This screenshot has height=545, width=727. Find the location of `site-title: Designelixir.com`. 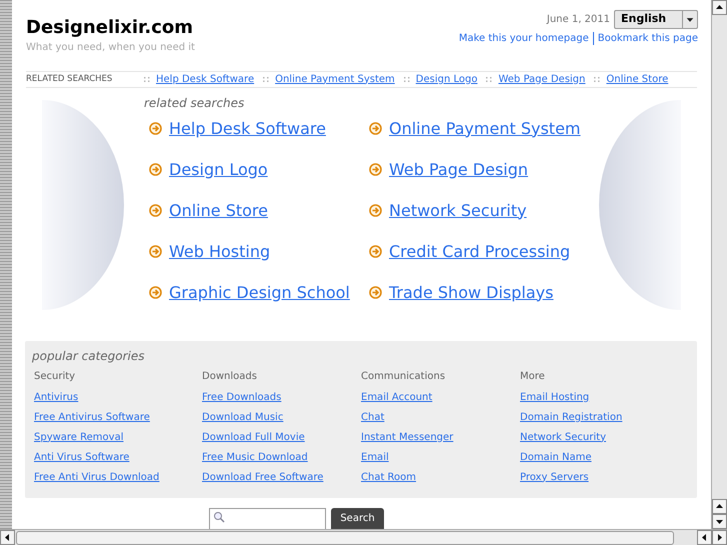

site-title: Designelixir.com is located at coordinates (110, 28).